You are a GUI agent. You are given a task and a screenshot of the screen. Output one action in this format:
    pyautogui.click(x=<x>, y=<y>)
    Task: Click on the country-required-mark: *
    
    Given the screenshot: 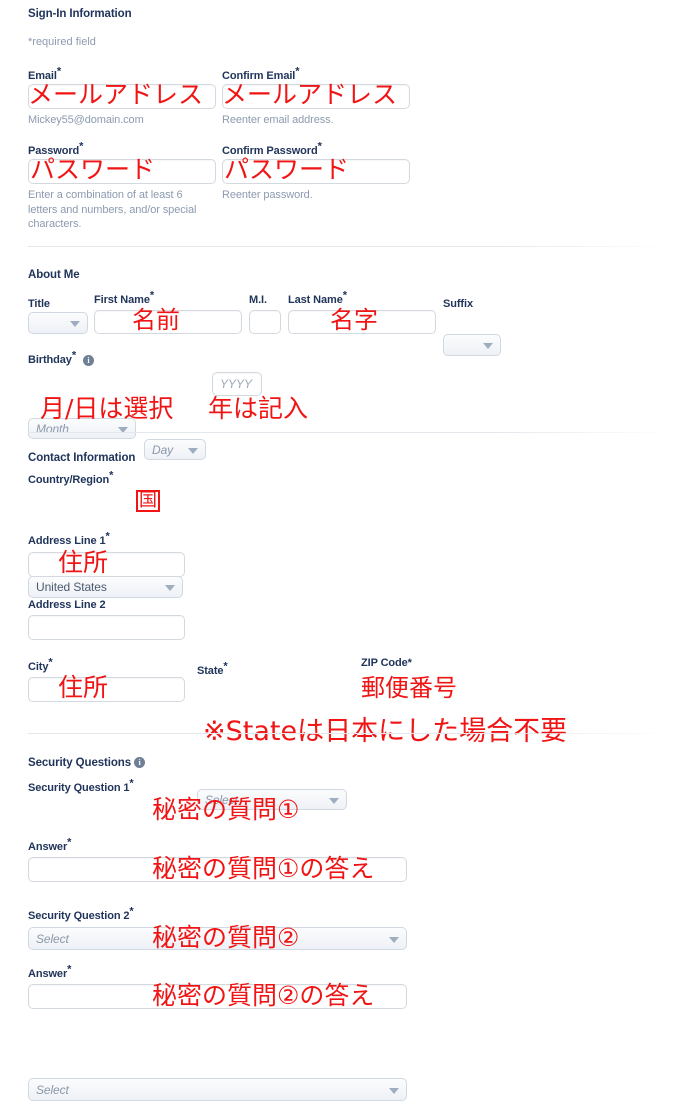 What is the action you would take?
    pyautogui.click(x=111, y=475)
    